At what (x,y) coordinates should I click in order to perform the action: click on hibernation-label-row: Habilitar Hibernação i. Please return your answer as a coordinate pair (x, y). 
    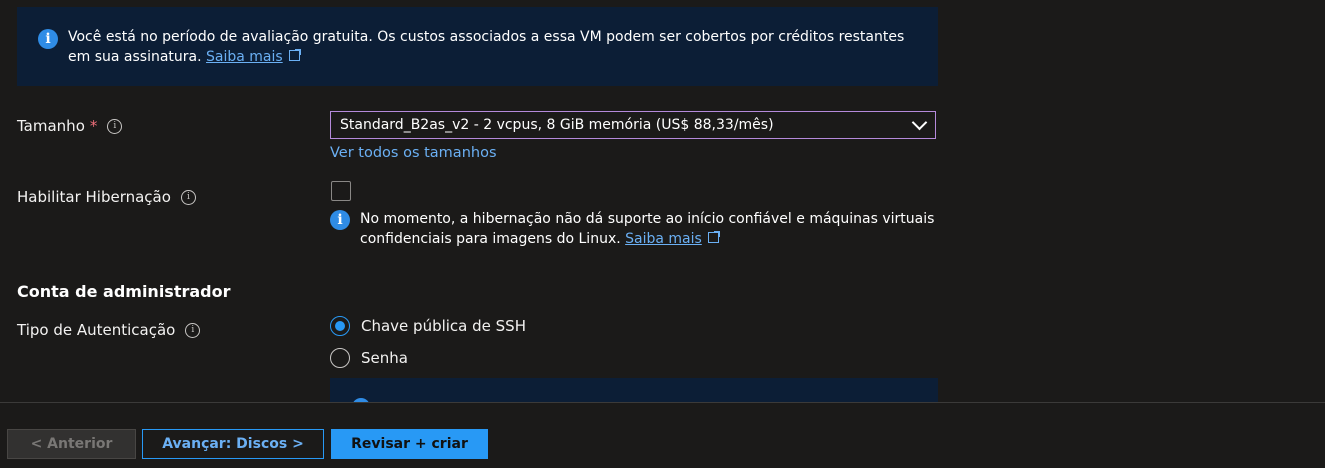
    Looking at the image, I should click on (106, 197).